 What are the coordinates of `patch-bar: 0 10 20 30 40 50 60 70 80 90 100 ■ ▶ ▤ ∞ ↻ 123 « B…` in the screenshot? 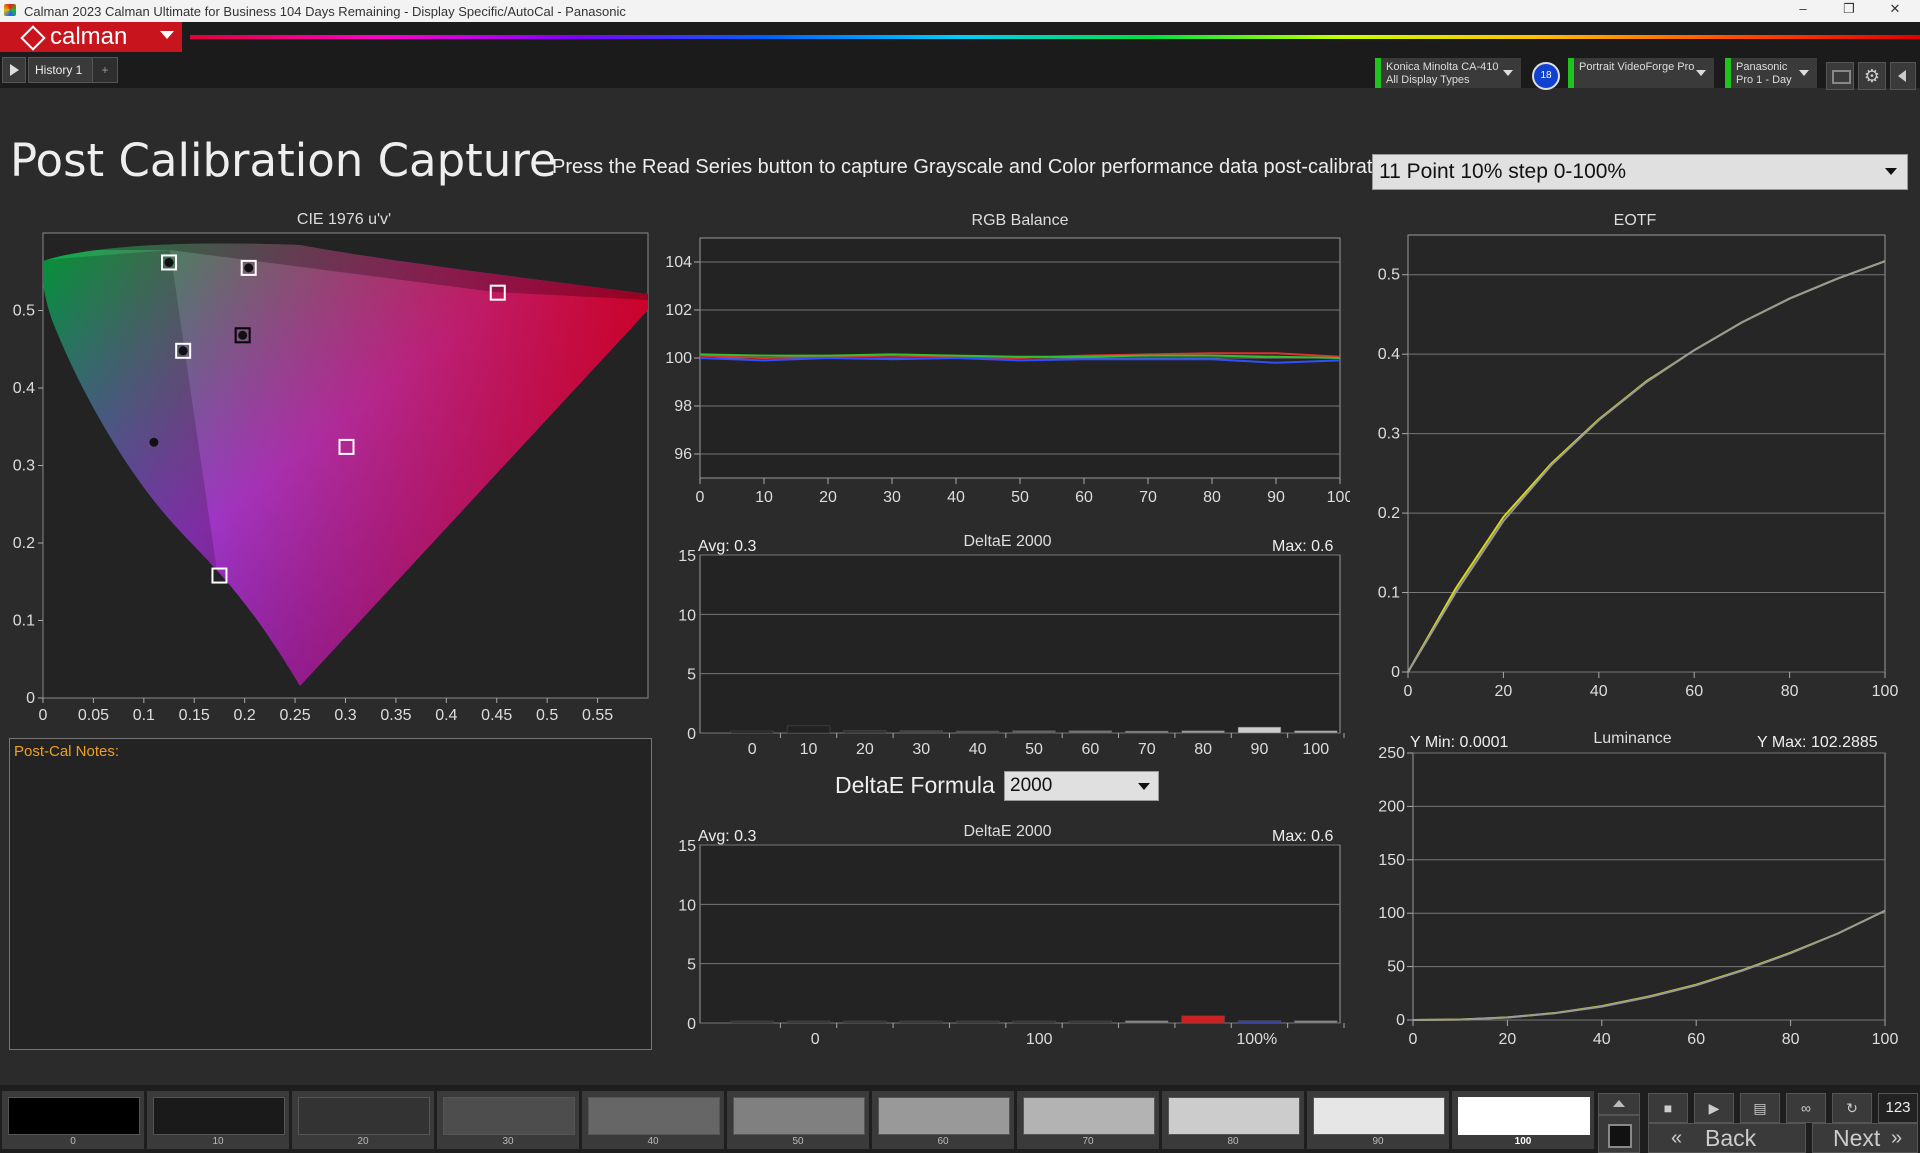 It's located at (960, 1119).